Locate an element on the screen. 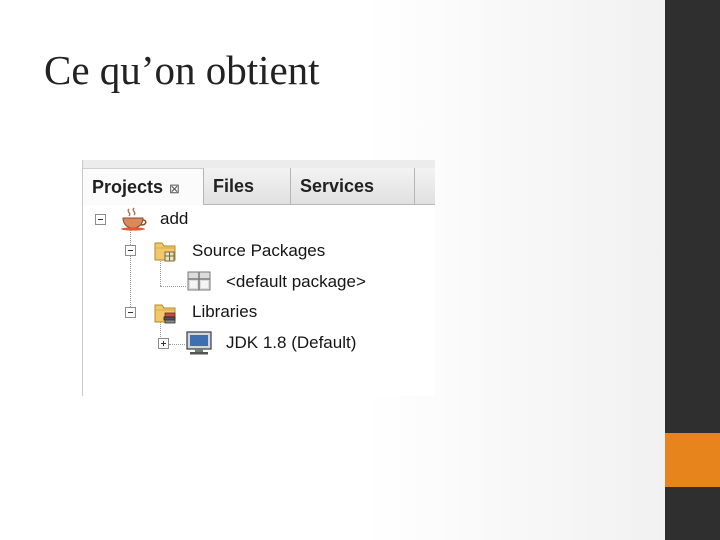  slide-title: Ce qu’on obtient is located at coordinates (182, 70).